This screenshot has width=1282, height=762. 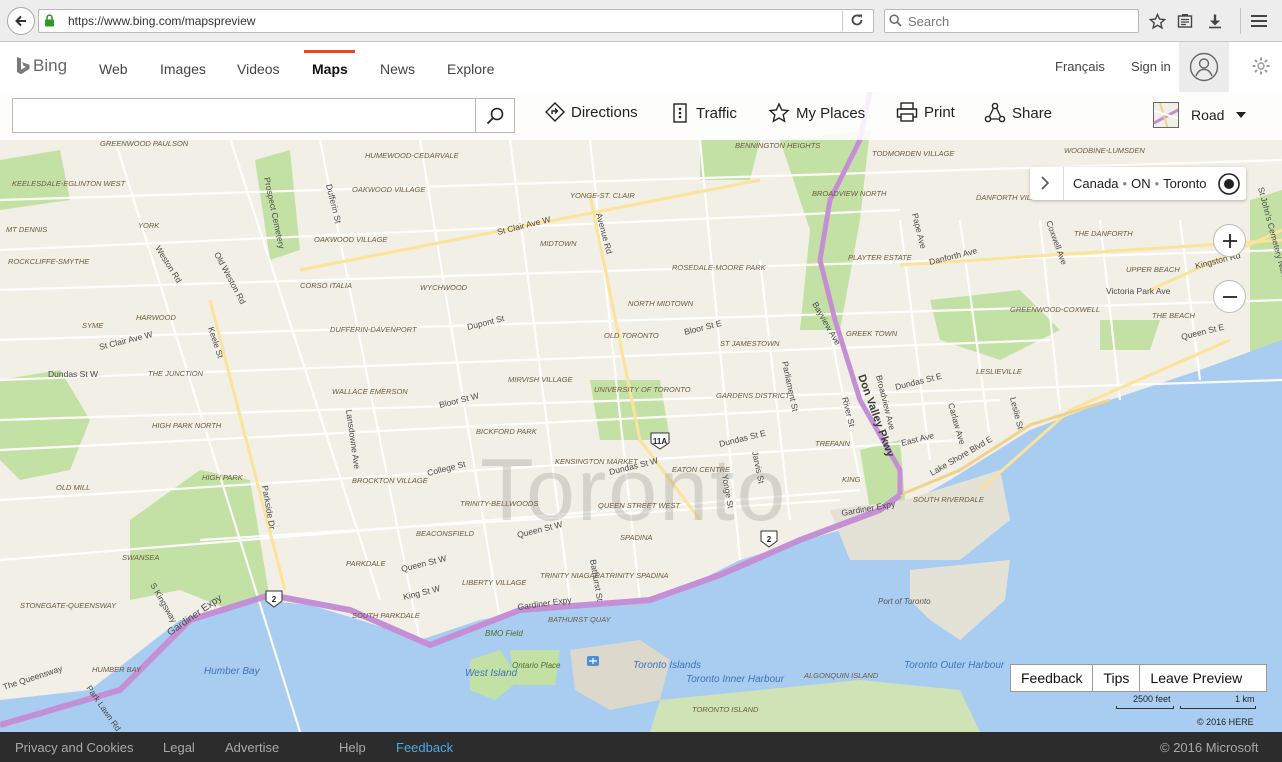 What do you see at coordinates (602, 195) in the screenshot?
I see `neighbourhood-label: YONGE-ST. CLAIR` at bounding box center [602, 195].